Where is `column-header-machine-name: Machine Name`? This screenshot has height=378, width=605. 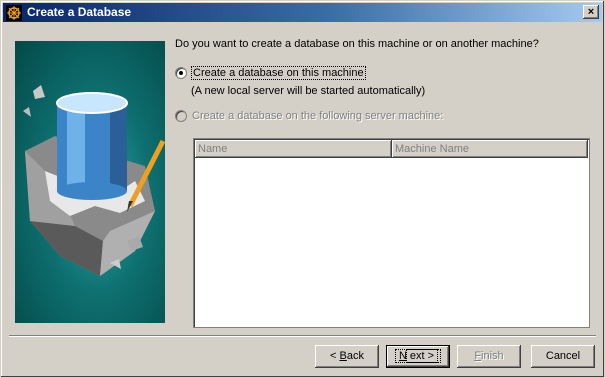
column-header-machine-name: Machine Name is located at coordinates (490, 149).